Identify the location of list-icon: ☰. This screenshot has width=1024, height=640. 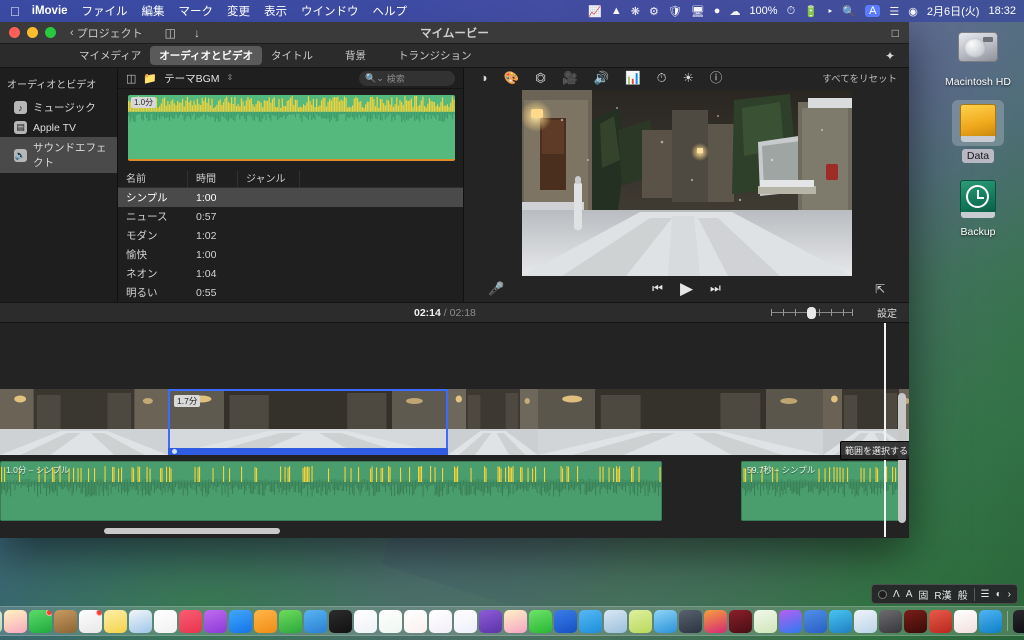
(985, 594).